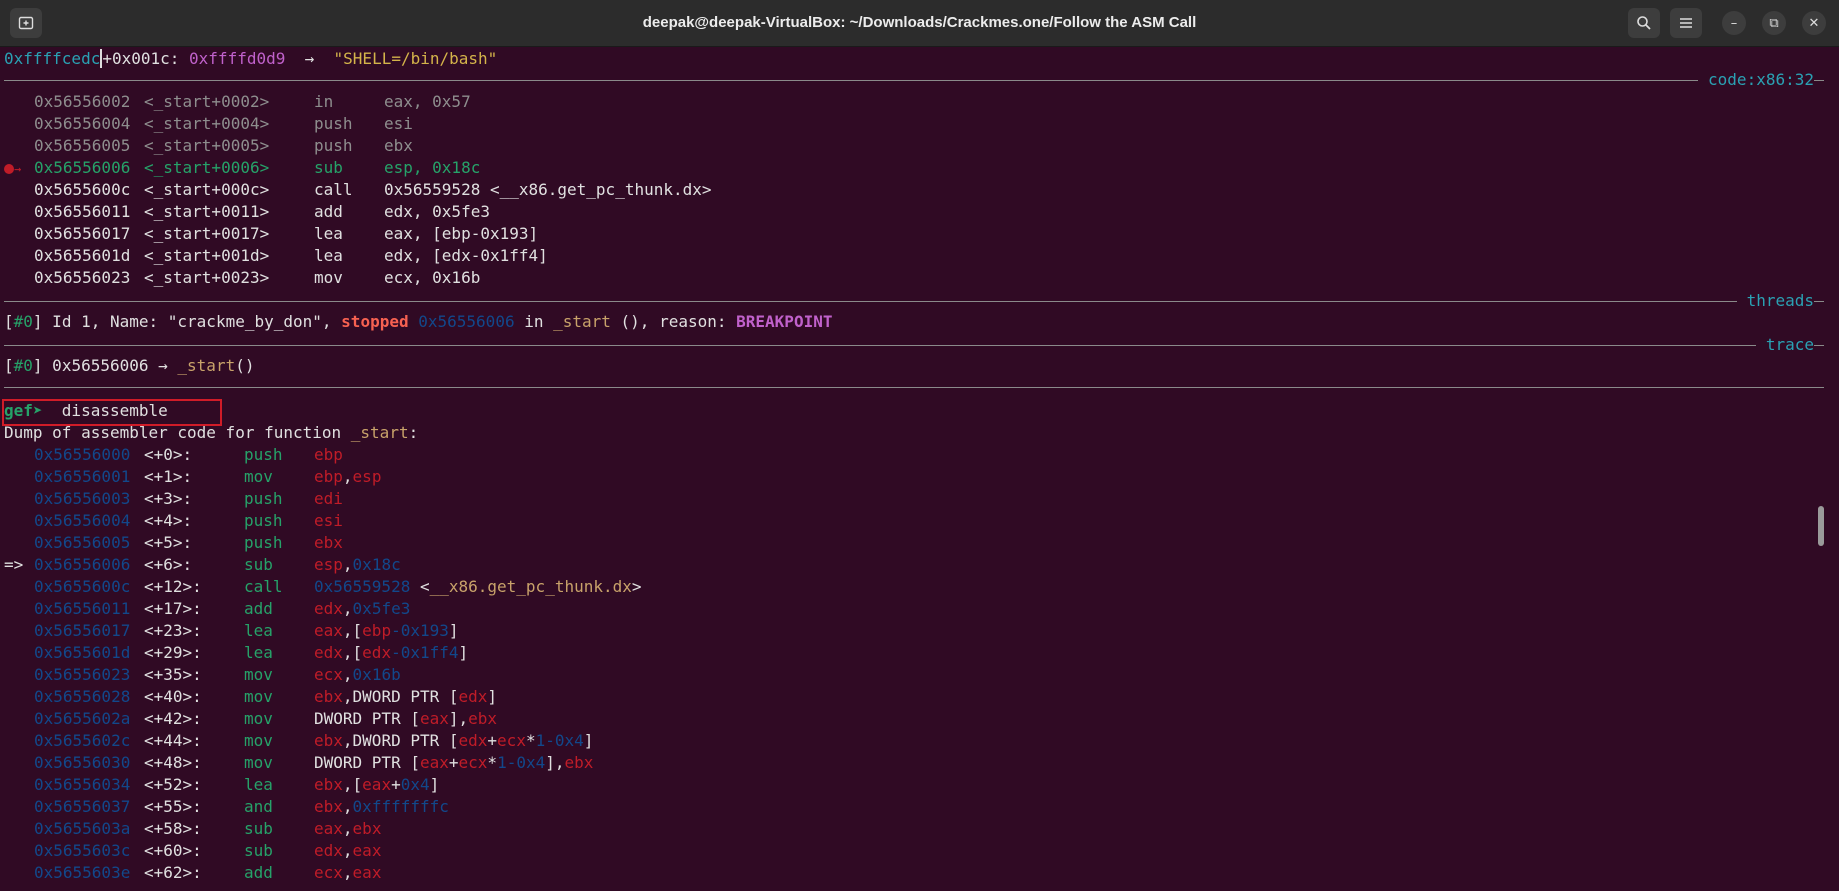  What do you see at coordinates (202, 565) in the screenshot?
I see `disasm-line: => 0x56556006 <+6>: sub esp,0x18c` at bounding box center [202, 565].